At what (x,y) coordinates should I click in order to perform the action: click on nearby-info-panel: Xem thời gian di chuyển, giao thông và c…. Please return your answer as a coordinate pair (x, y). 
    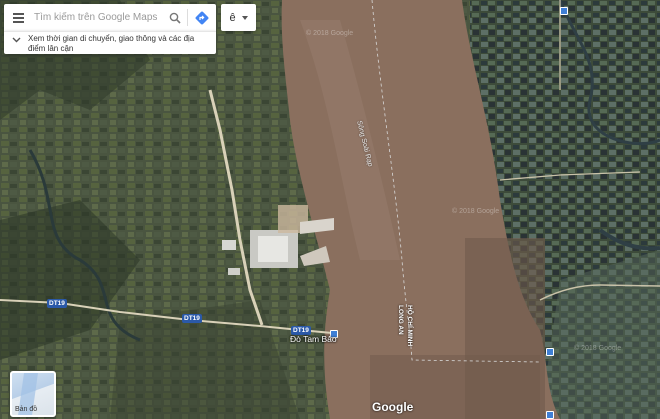
    Looking at the image, I should click on (110, 42).